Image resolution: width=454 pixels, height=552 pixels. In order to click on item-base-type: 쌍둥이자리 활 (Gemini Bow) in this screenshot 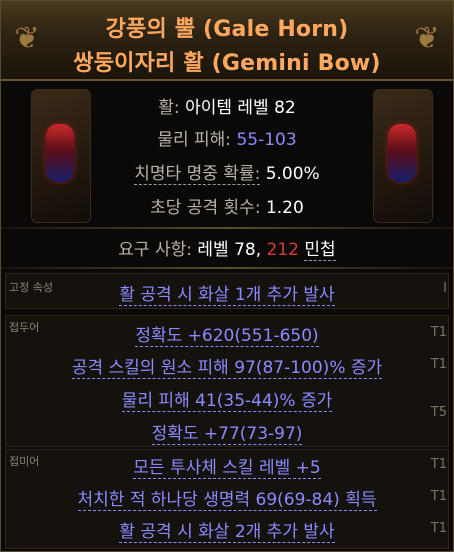, I will do `click(227, 63)`.